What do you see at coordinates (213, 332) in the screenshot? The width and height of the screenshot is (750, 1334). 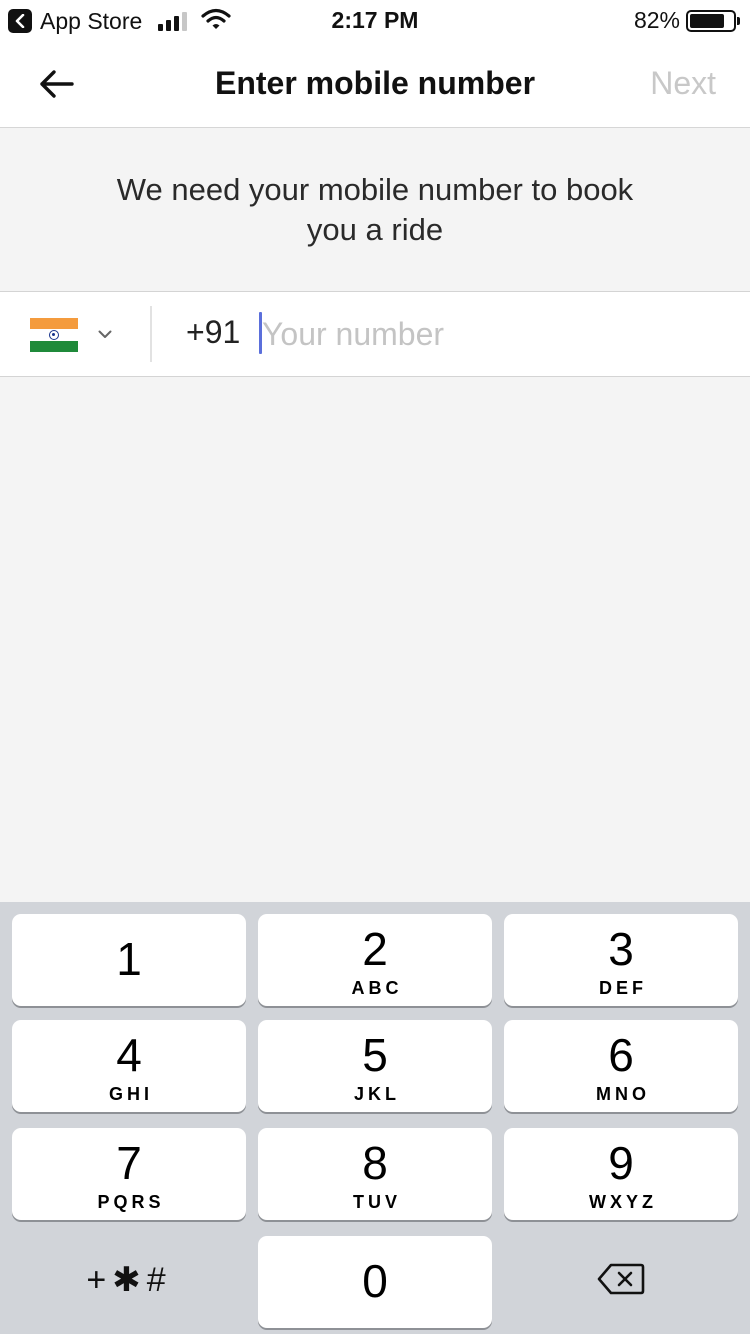 I see `dial-code: +91` at bounding box center [213, 332].